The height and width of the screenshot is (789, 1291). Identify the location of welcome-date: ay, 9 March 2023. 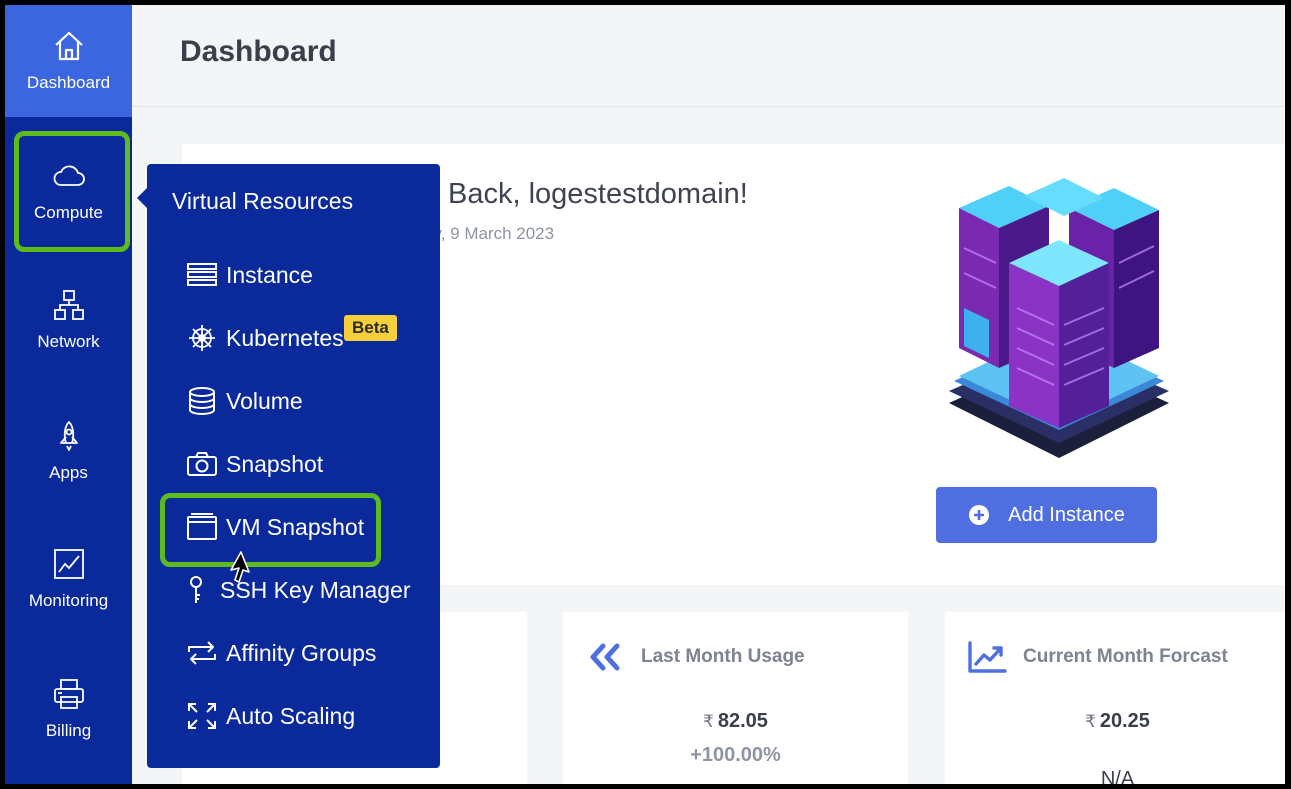
(489, 233).